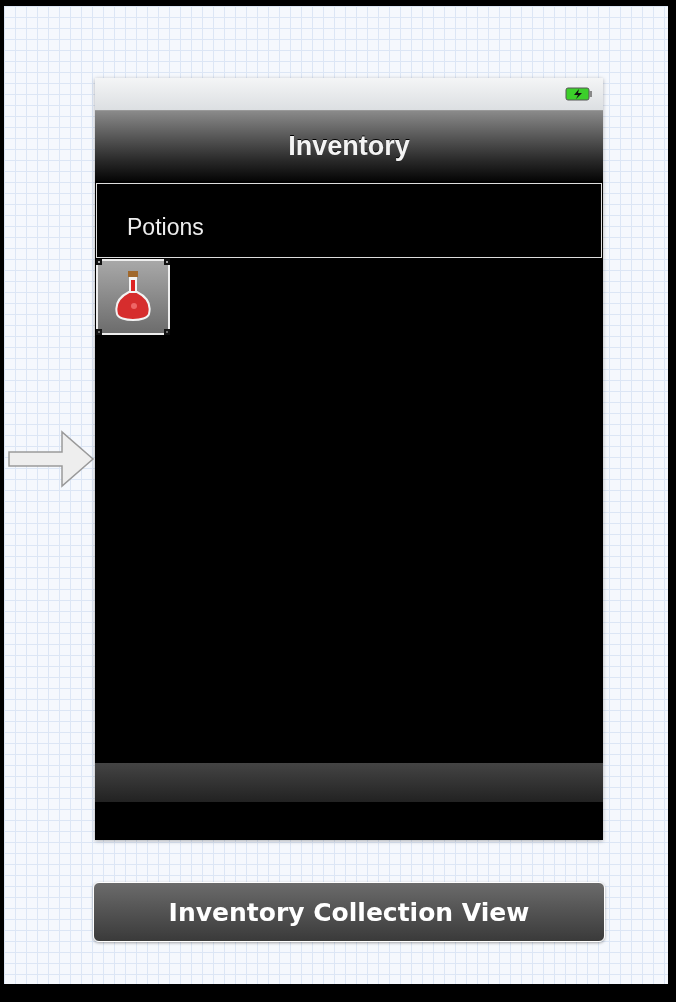  Describe the element at coordinates (349, 146) in the screenshot. I see `navigation-title: Inventory` at that location.